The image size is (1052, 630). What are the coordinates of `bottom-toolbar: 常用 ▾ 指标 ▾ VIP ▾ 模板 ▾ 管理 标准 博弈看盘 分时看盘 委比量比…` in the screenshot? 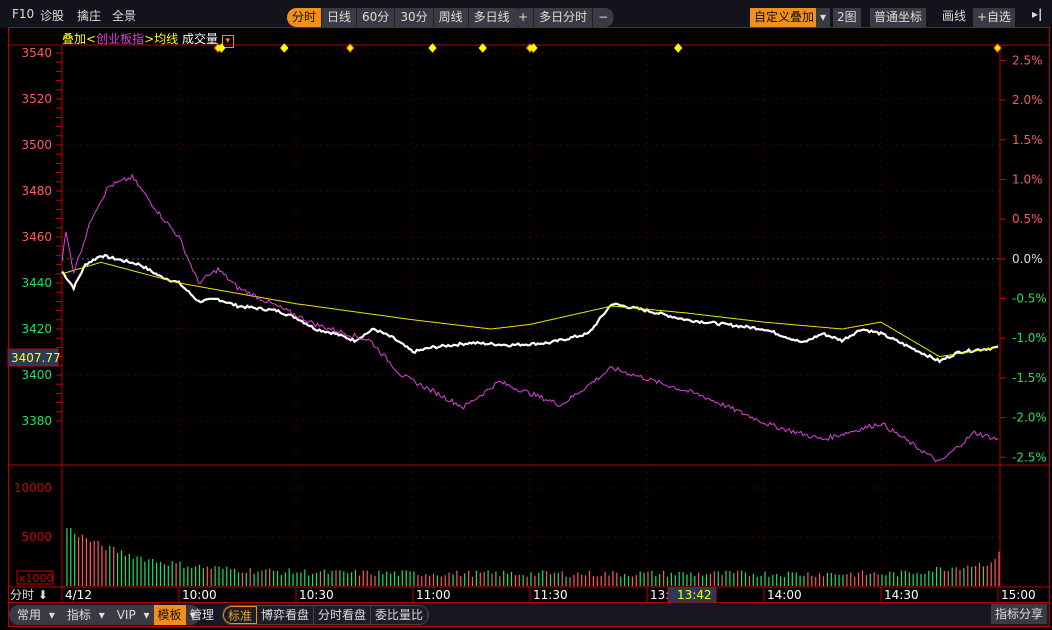 It's located at (529, 615).